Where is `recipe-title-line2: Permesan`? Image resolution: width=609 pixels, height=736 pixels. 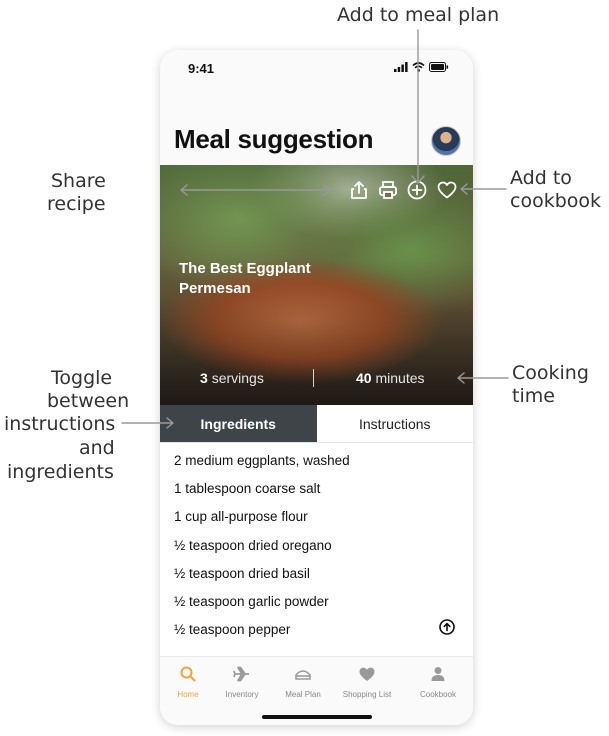 recipe-title-line2: Permesan is located at coordinates (215, 288).